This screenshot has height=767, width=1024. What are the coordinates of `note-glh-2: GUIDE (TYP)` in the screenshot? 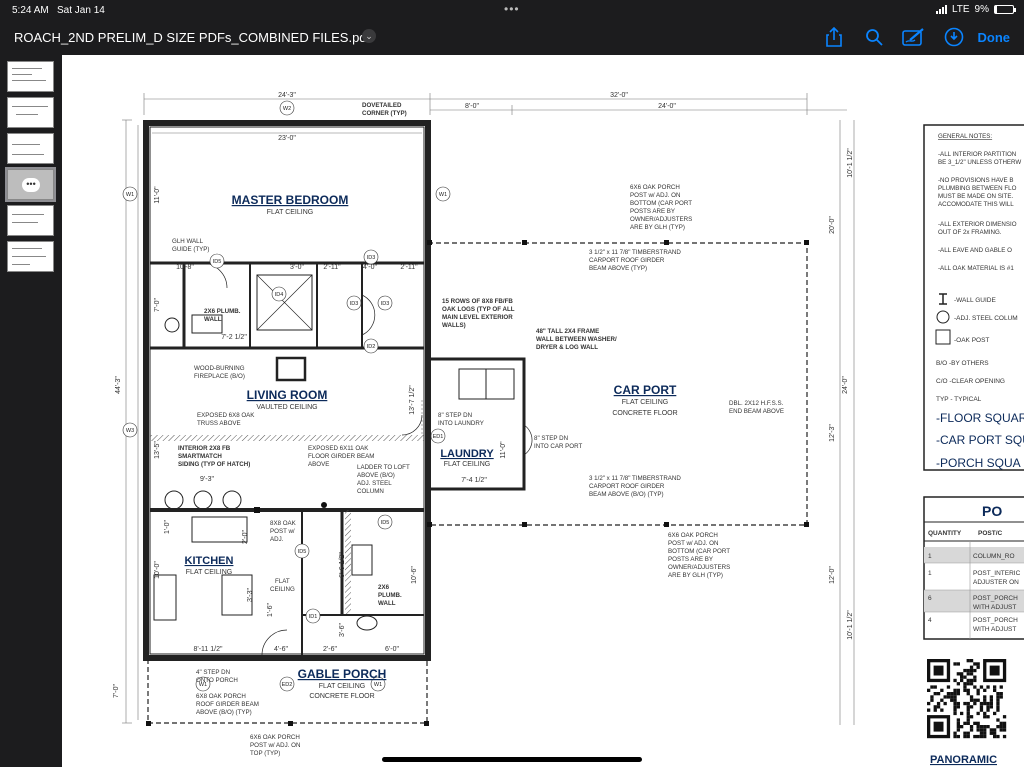 It's located at (190, 249).